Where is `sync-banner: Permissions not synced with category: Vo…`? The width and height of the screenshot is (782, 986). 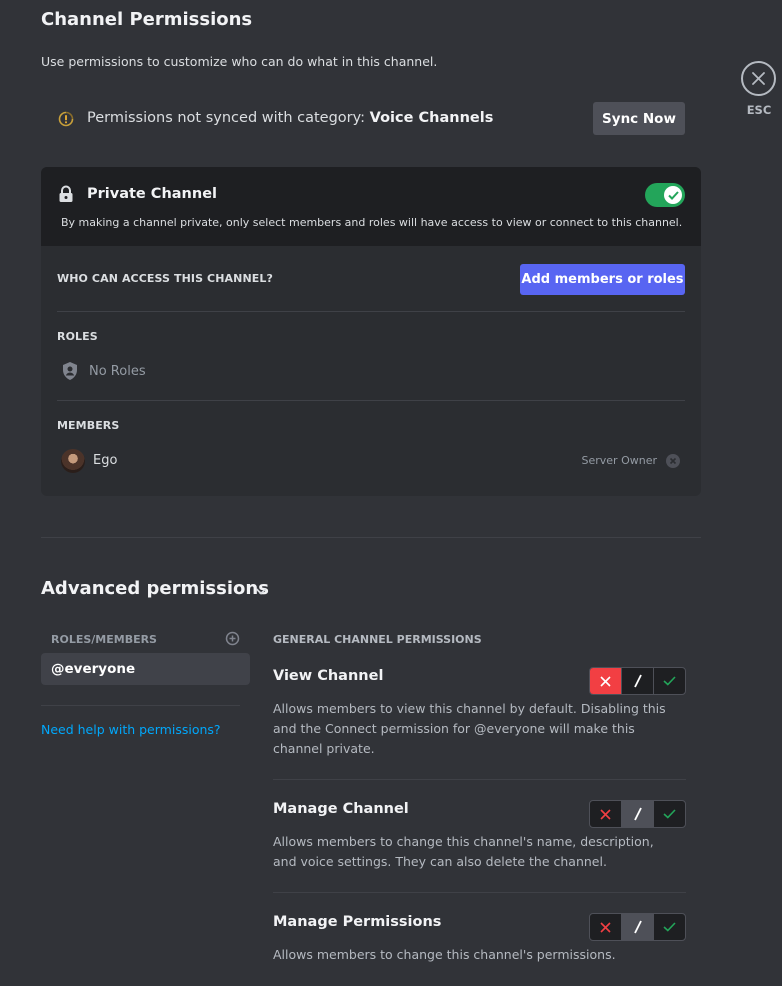 sync-banner: Permissions not synced with category: Vo… is located at coordinates (363, 118).